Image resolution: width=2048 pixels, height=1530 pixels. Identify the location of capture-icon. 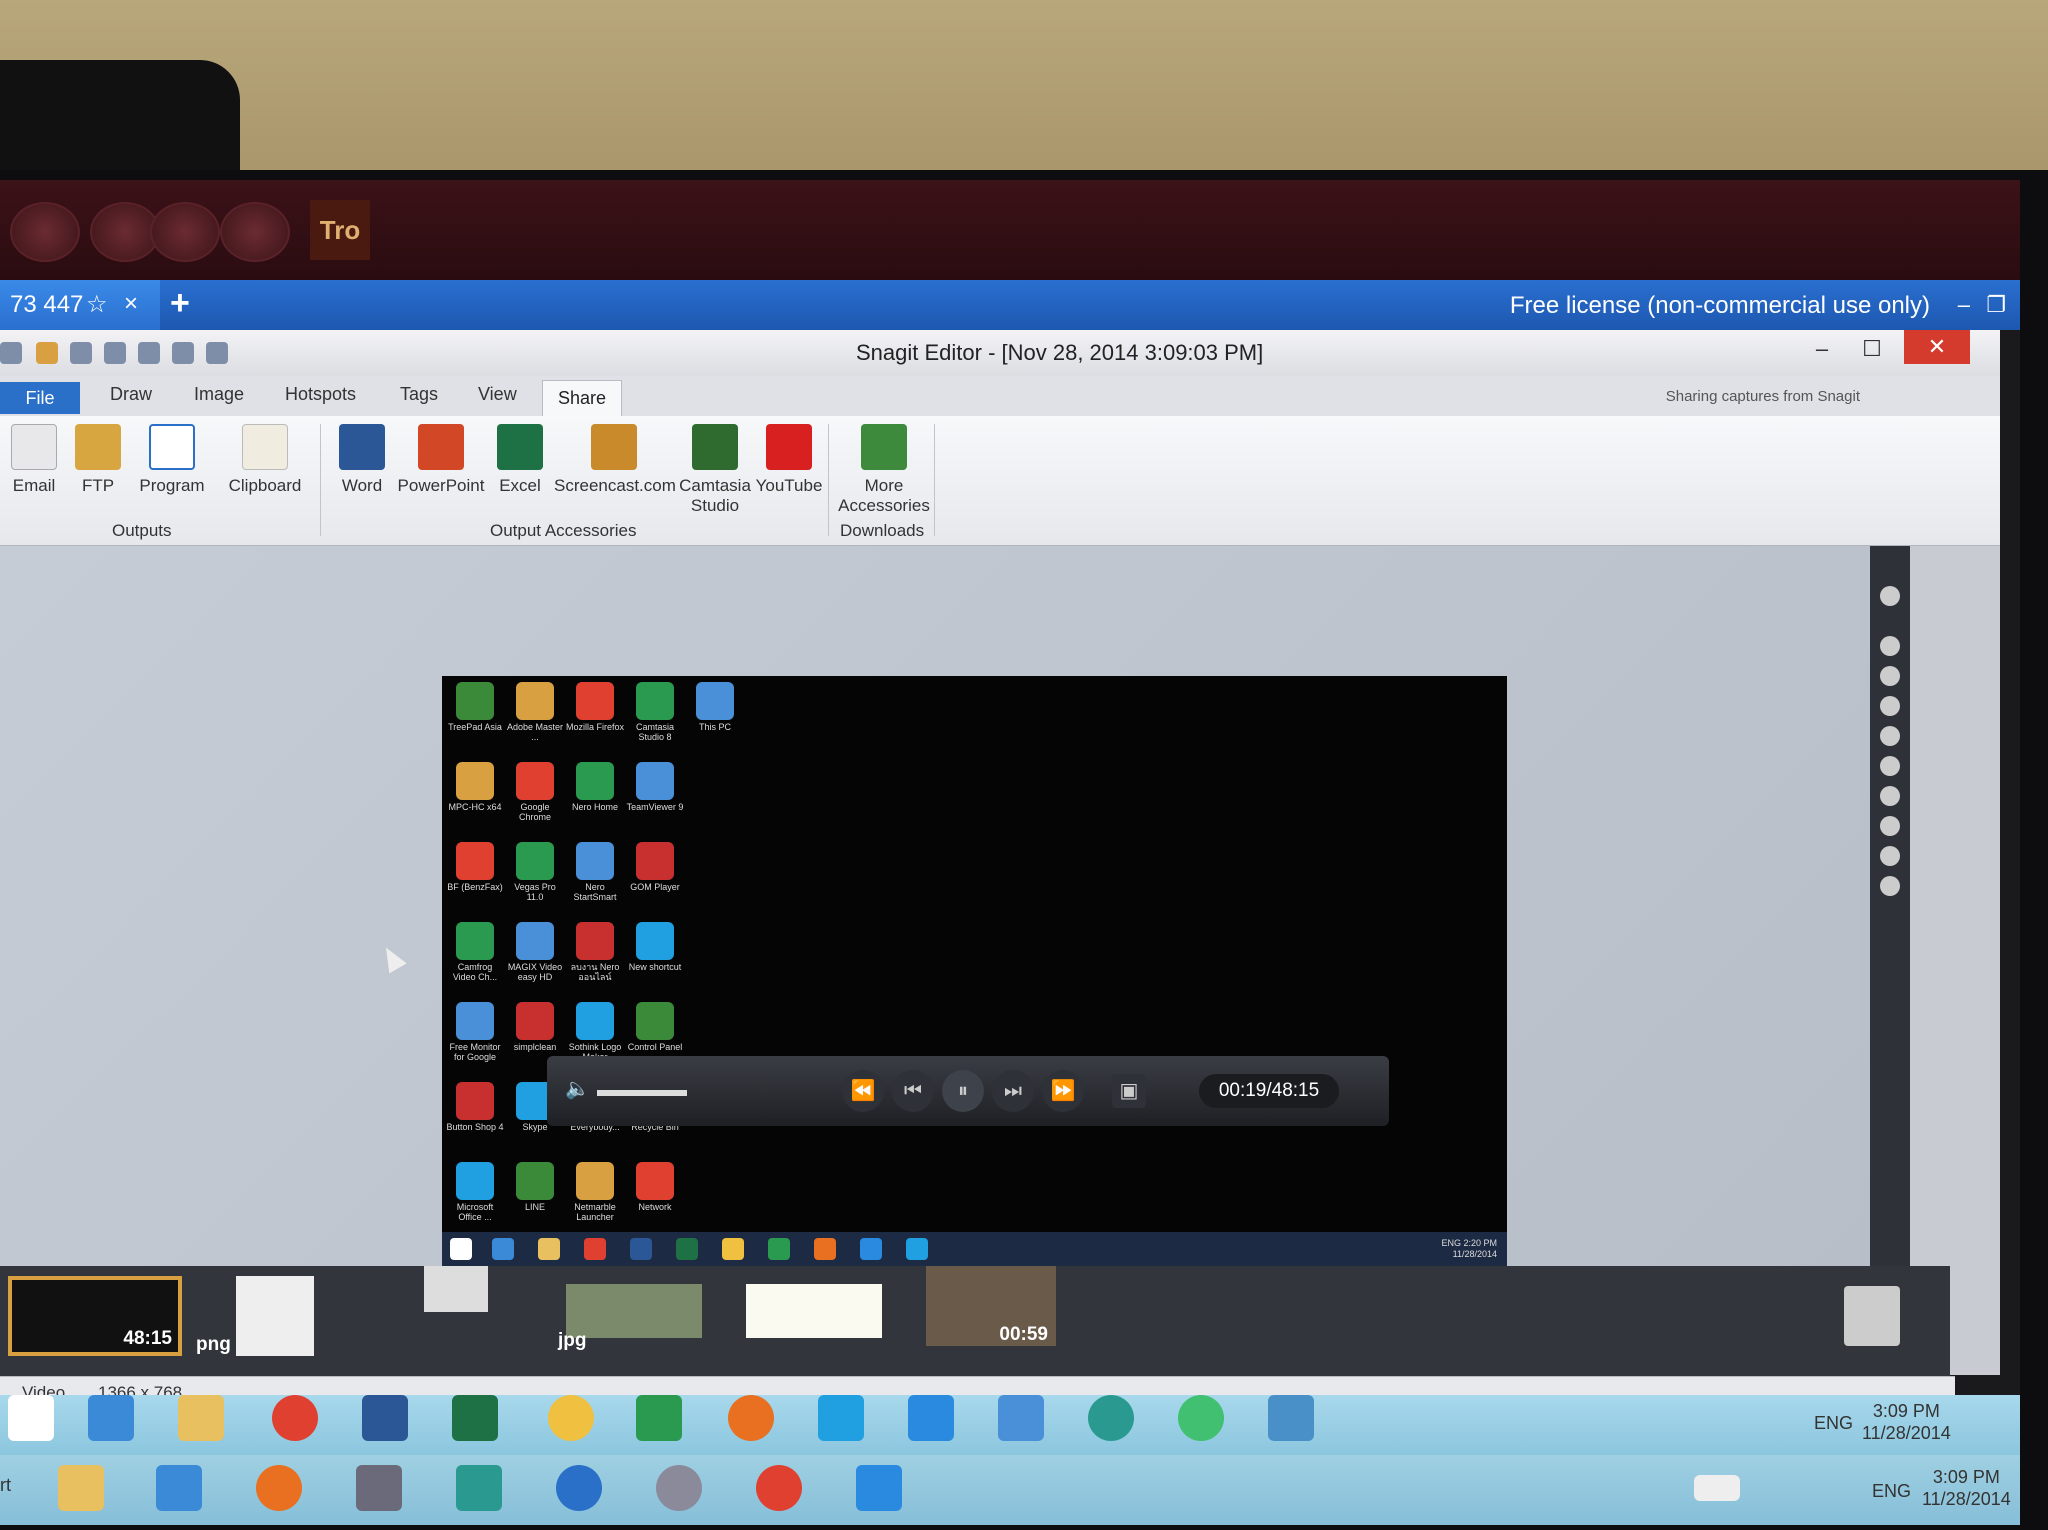
(217, 353).